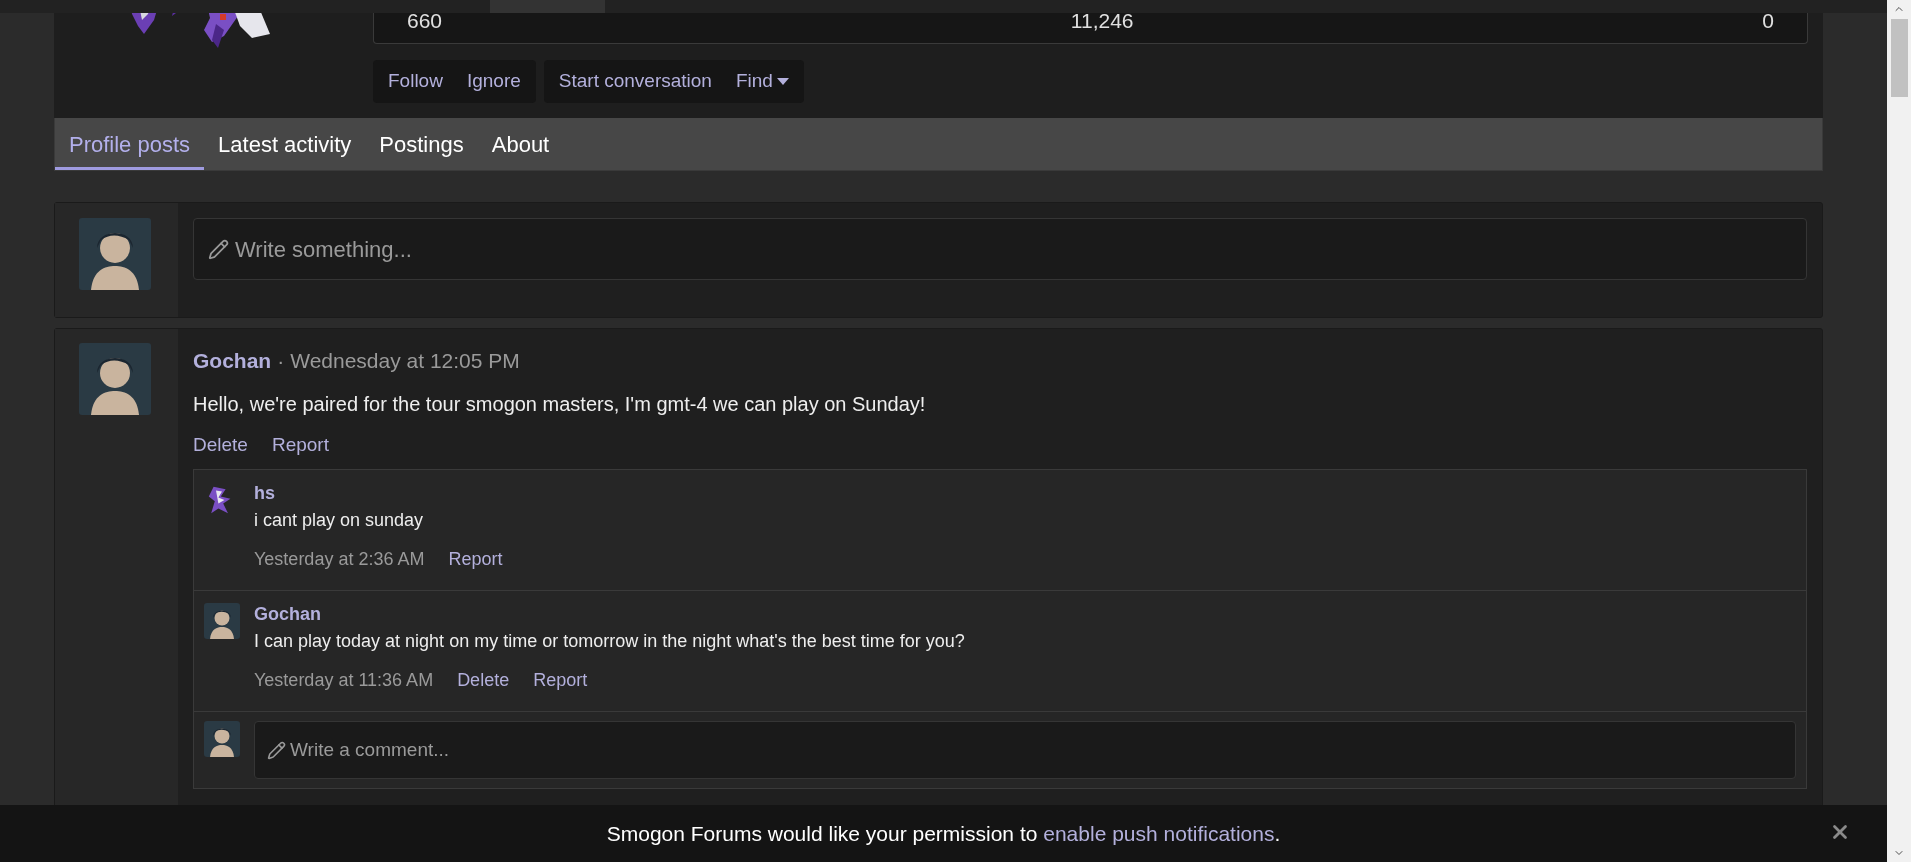  Describe the element at coordinates (560, 404) in the screenshot. I see `post-message: Hello, we're paired for the tour smogon masters, I'm gmt-4 we can play on Sunday!` at that location.